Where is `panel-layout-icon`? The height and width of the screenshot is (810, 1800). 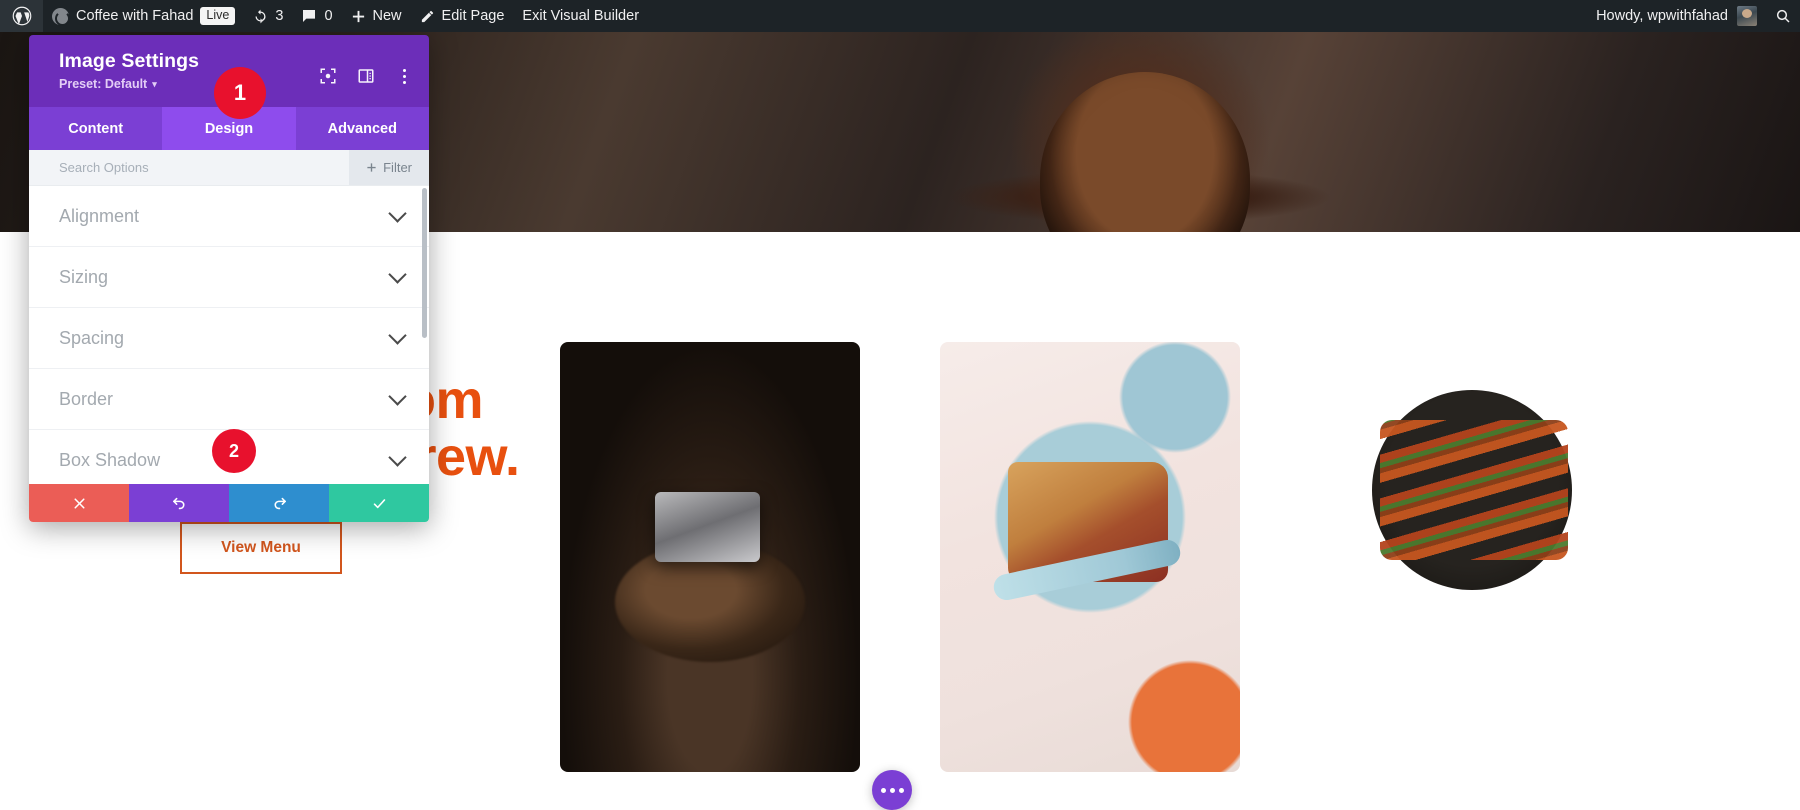
panel-layout-icon is located at coordinates (366, 76).